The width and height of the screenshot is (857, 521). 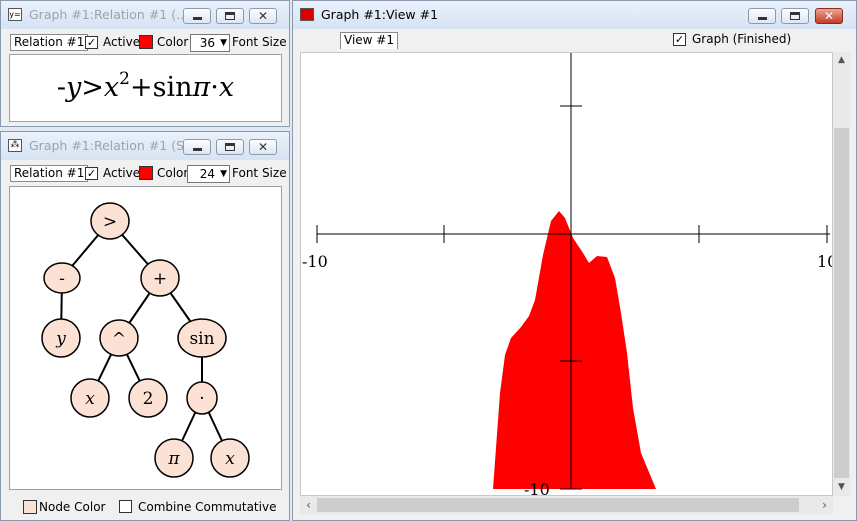 What do you see at coordinates (141, 87) in the screenshot?
I see `formula-plus: +` at bounding box center [141, 87].